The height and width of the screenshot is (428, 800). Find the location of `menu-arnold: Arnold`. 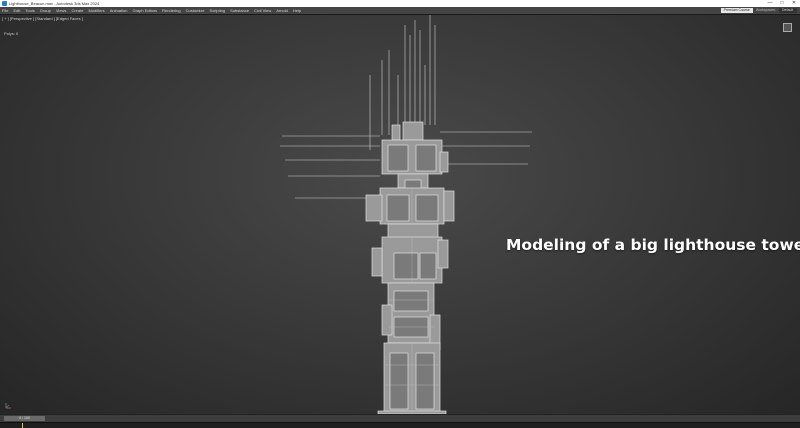

menu-arnold: Arnold is located at coordinates (282, 10).